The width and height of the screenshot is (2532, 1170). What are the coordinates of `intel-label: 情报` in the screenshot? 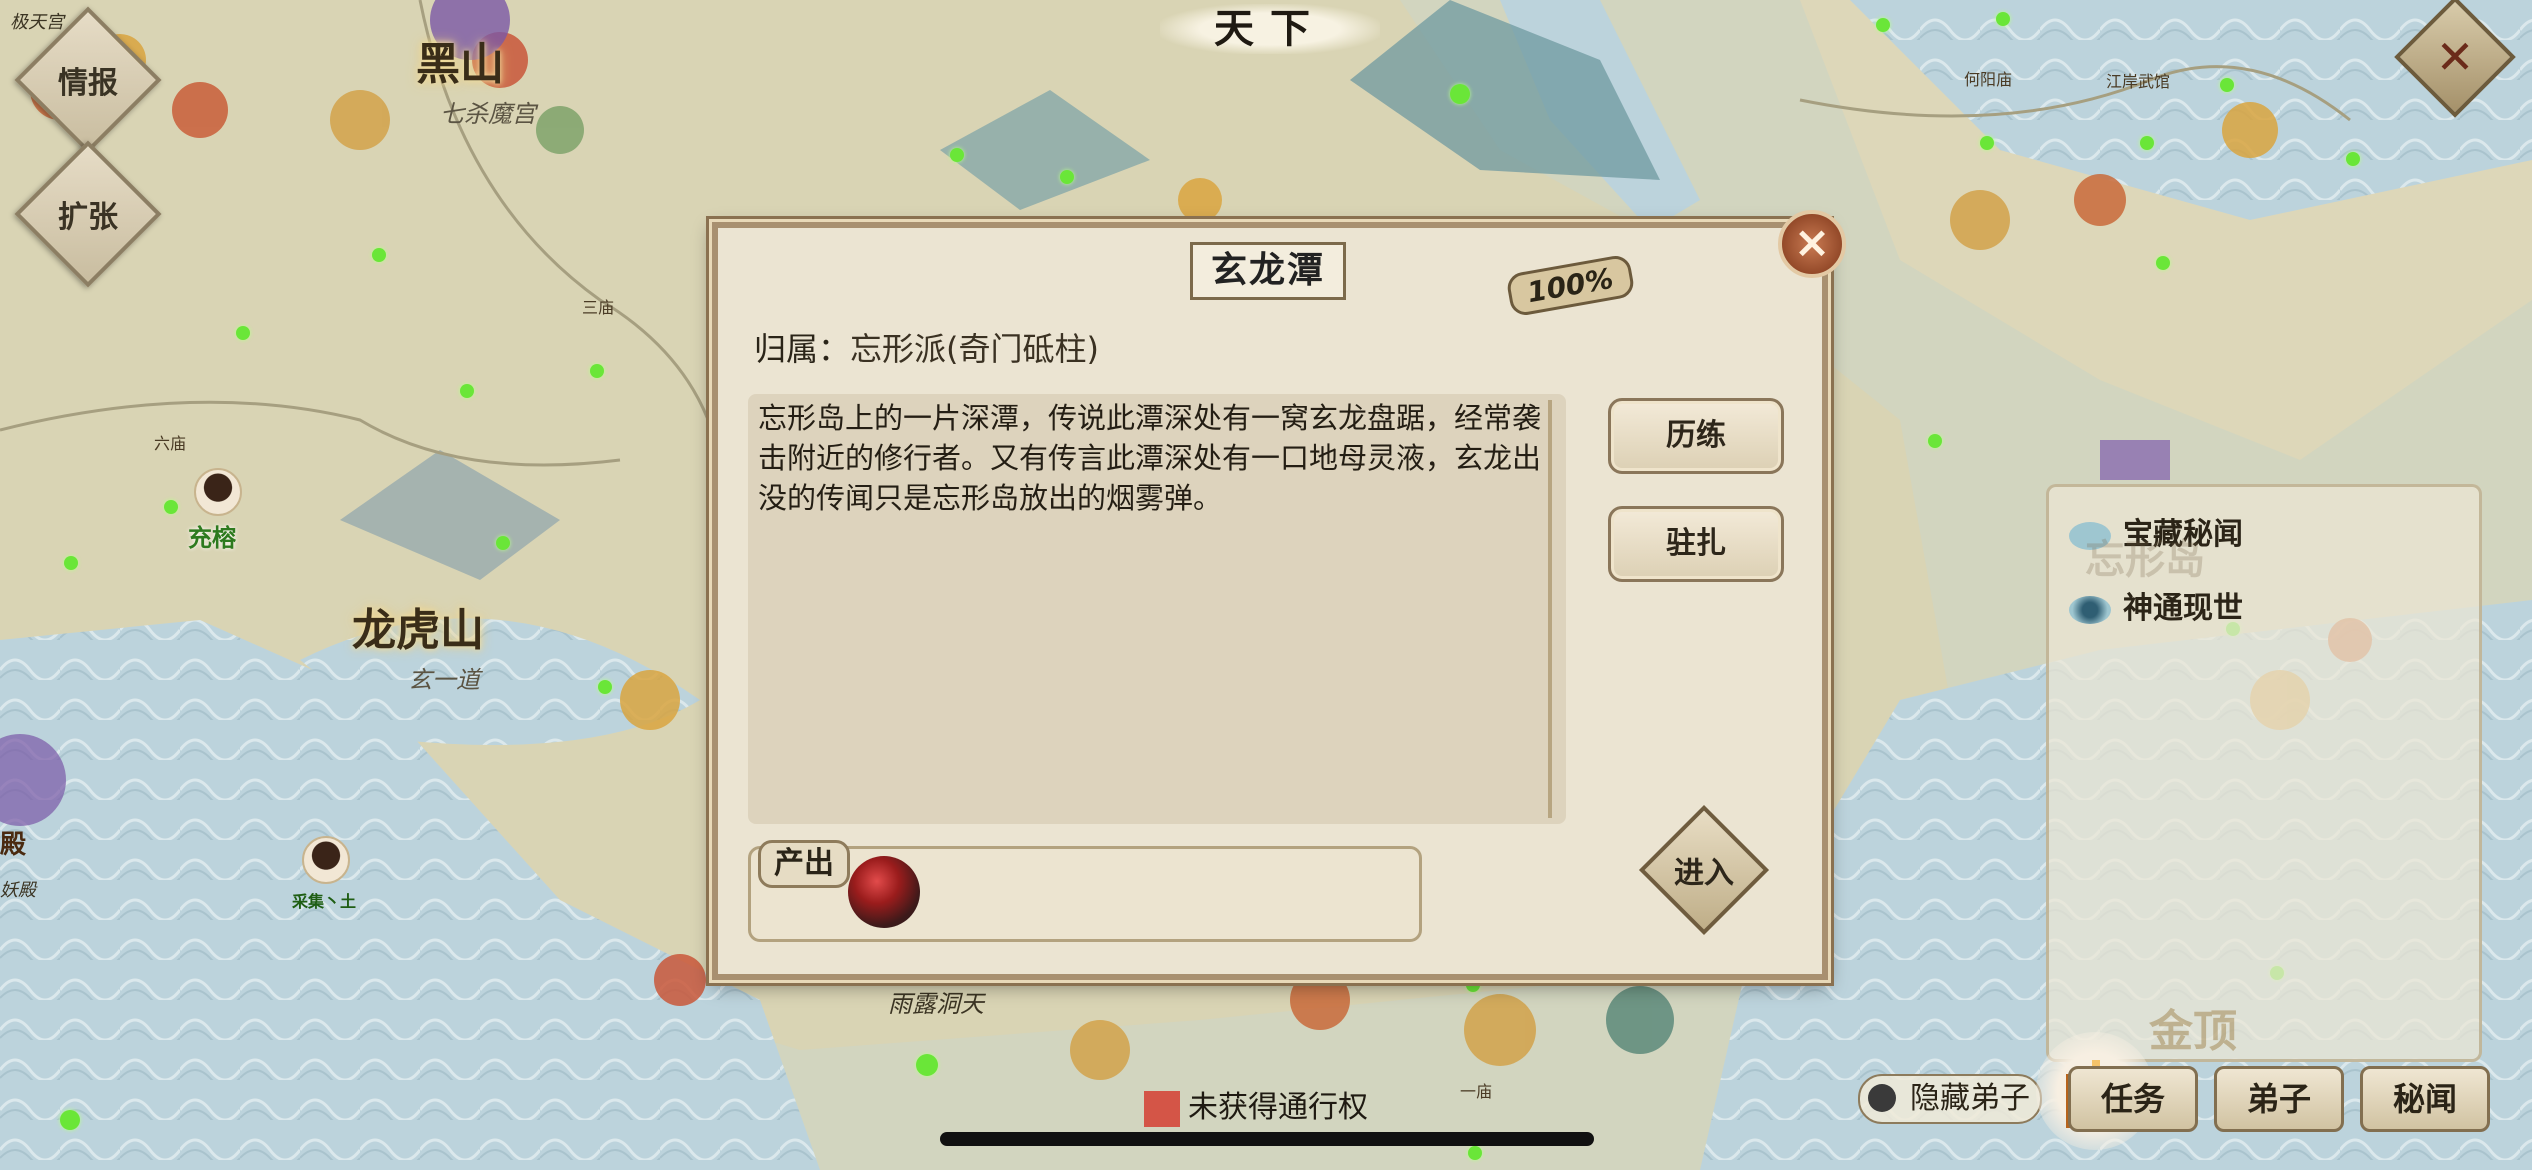 It's located at (88, 83).